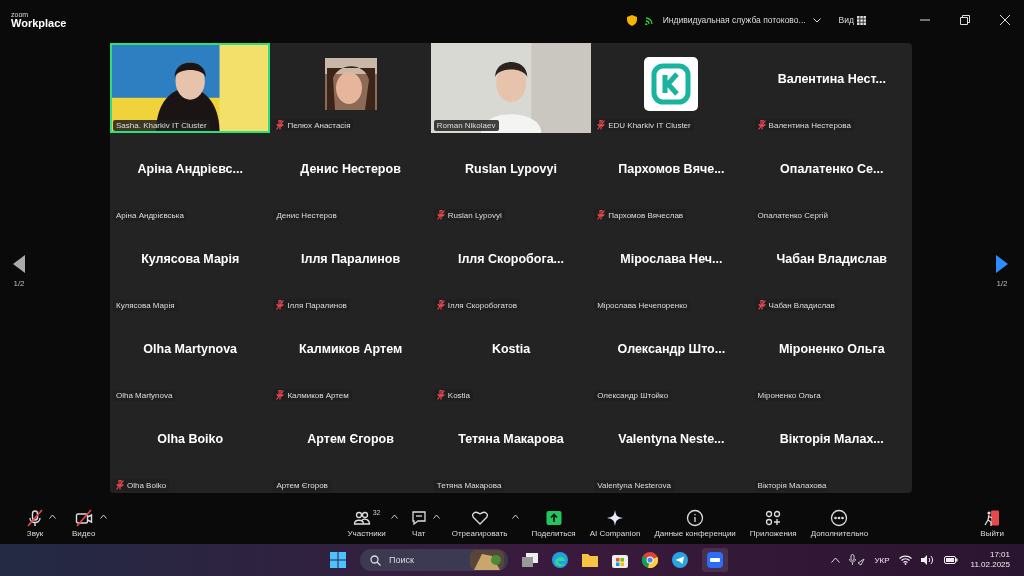  I want to click on button-label: Чат, so click(419, 533).